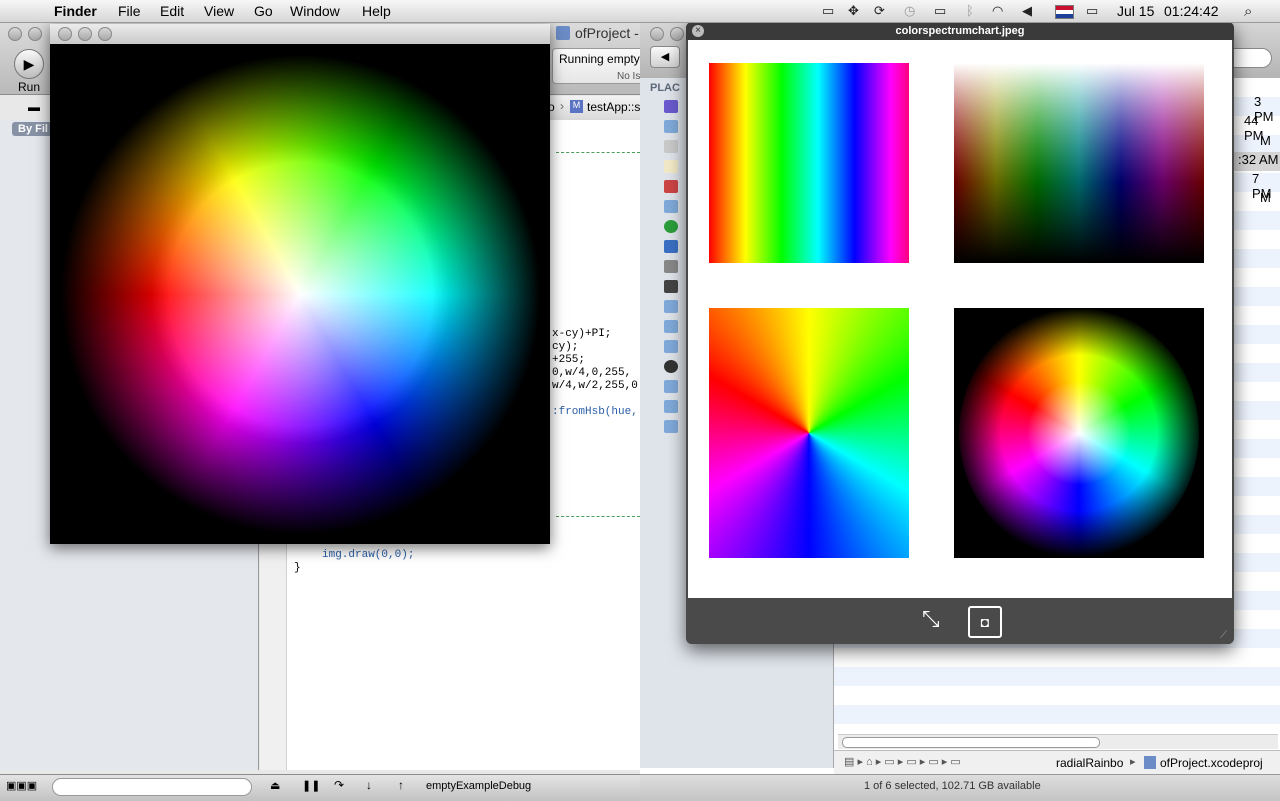  I want to click on project-file-icon, so click(563, 33).